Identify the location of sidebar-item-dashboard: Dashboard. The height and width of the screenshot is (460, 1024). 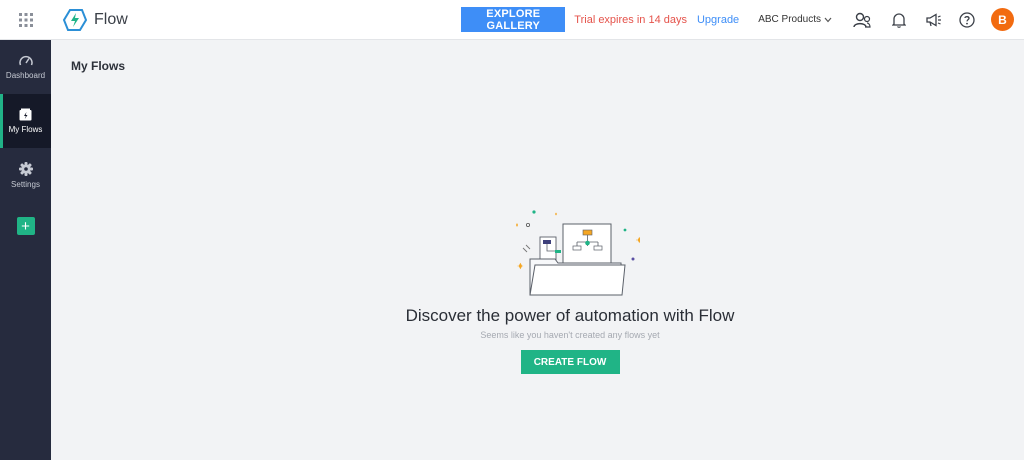
(25, 67).